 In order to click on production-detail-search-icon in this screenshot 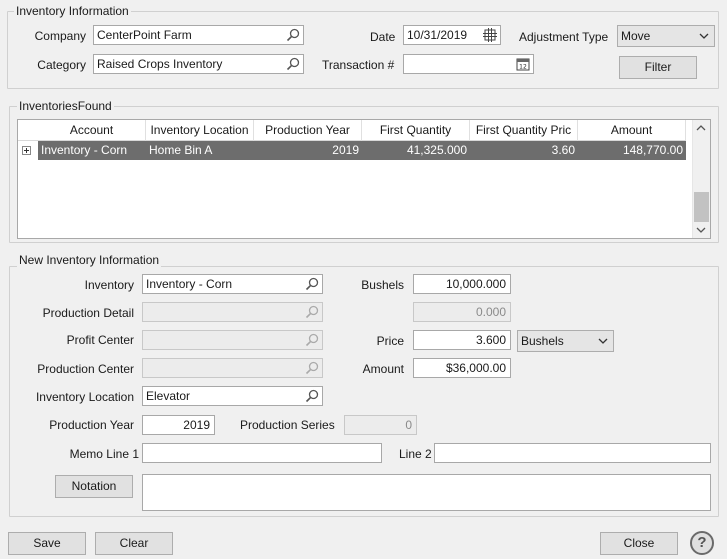, I will do `click(312, 312)`.